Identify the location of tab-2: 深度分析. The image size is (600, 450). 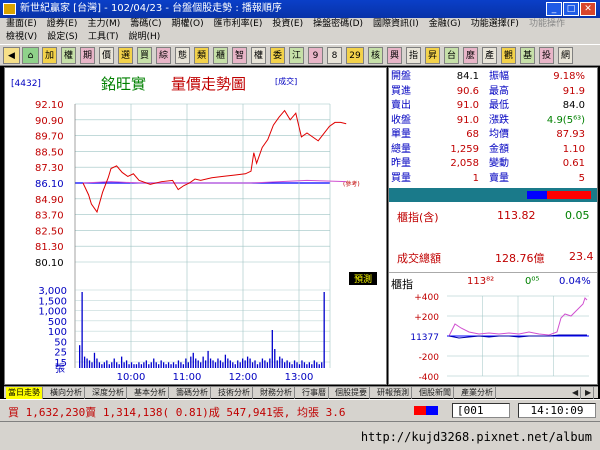
(108, 393).